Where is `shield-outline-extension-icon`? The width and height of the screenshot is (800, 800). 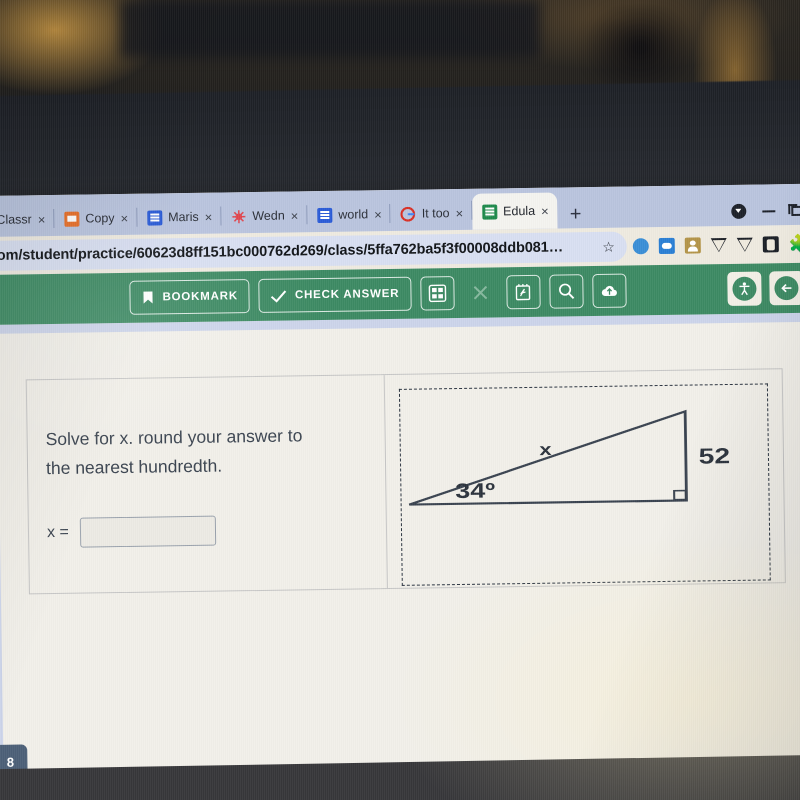
shield-outline-extension-icon is located at coordinates (718, 245).